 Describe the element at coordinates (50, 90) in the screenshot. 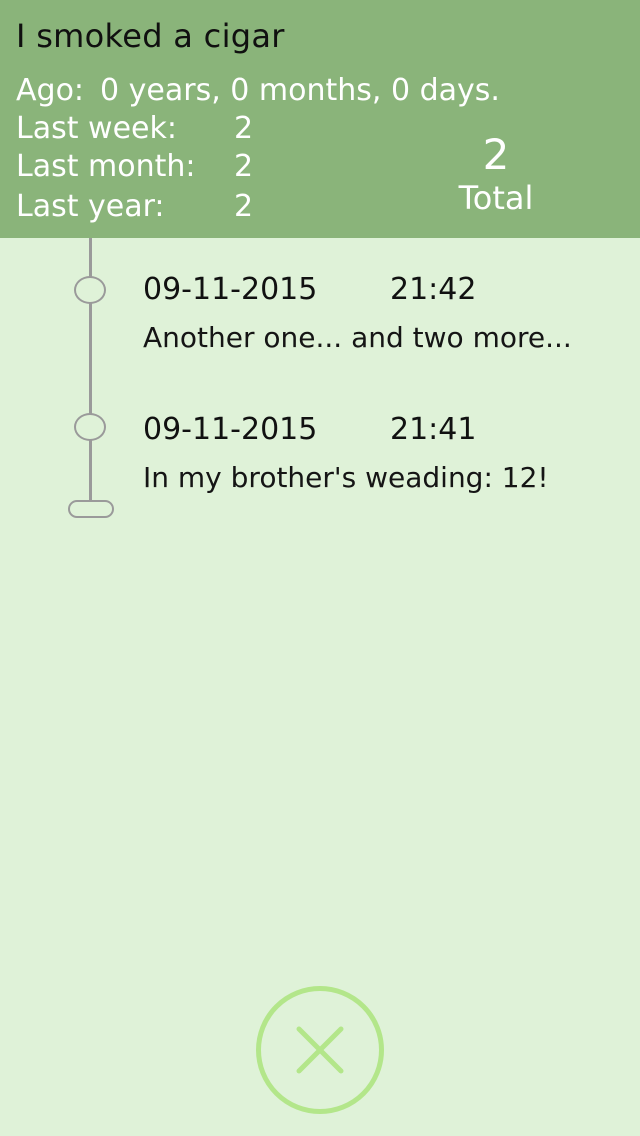

I see `ago-label: Ago:` at that location.